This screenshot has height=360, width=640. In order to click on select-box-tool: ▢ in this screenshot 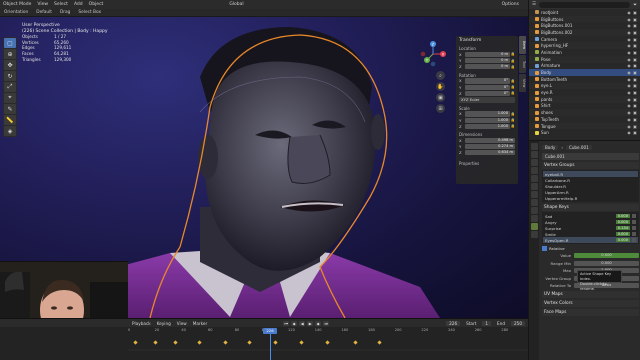, I will do `click(10, 43)`.